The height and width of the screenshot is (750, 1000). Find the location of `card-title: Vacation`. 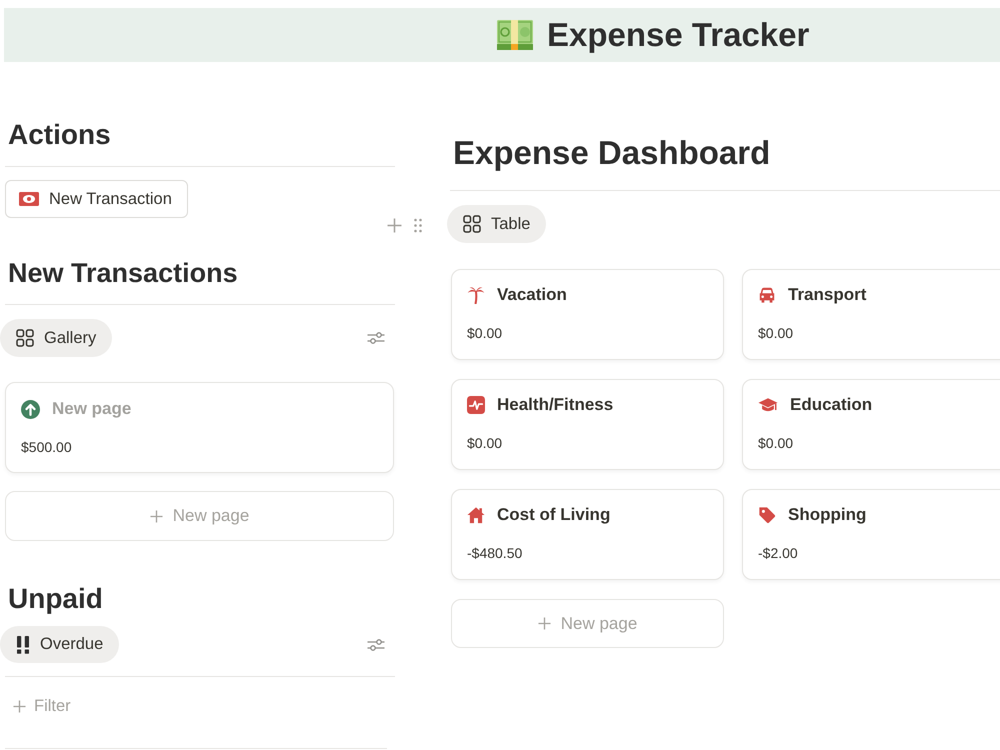

card-title: Vacation is located at coordinates (532, 295).